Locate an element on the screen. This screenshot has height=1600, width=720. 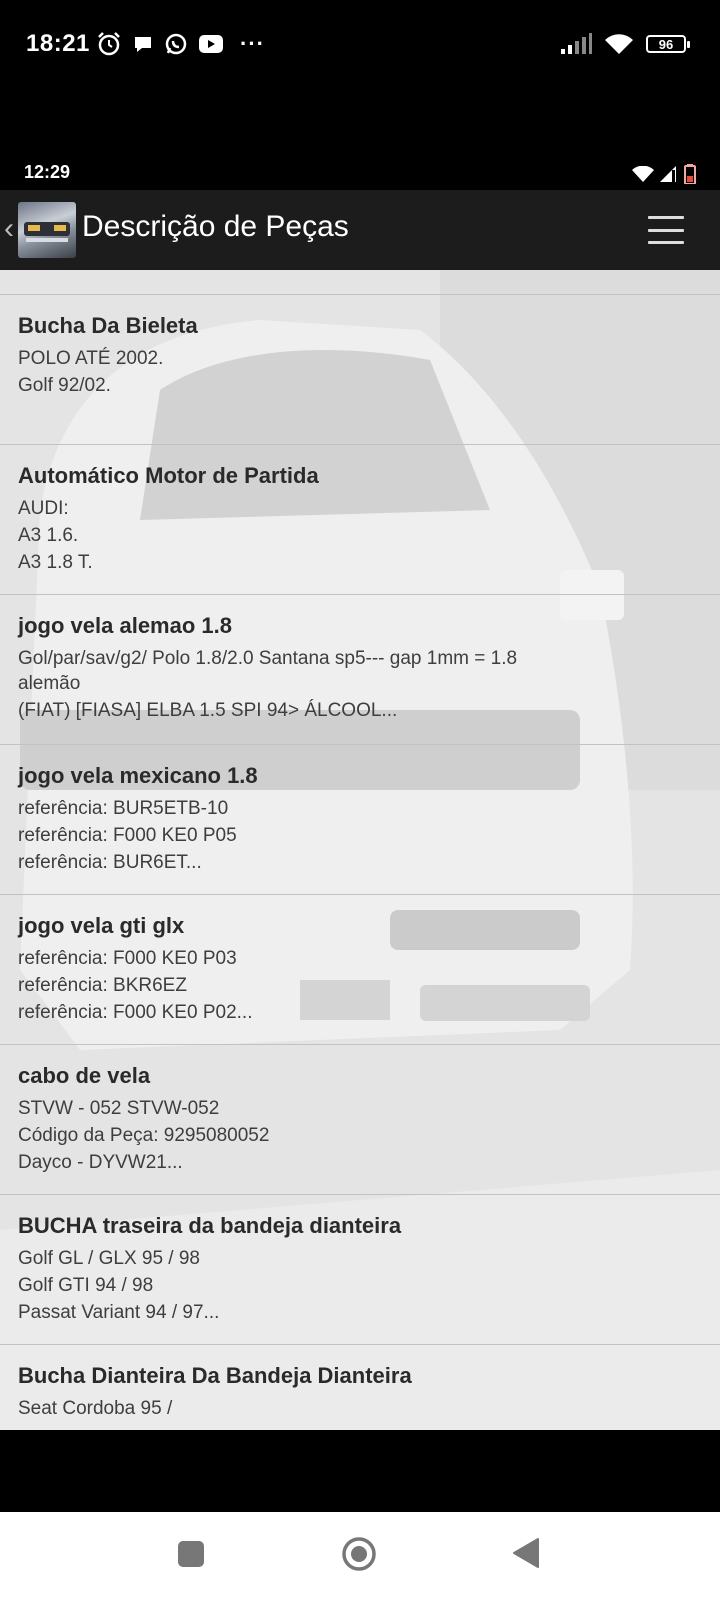
chat-icon is located at coordinates (143, 44).